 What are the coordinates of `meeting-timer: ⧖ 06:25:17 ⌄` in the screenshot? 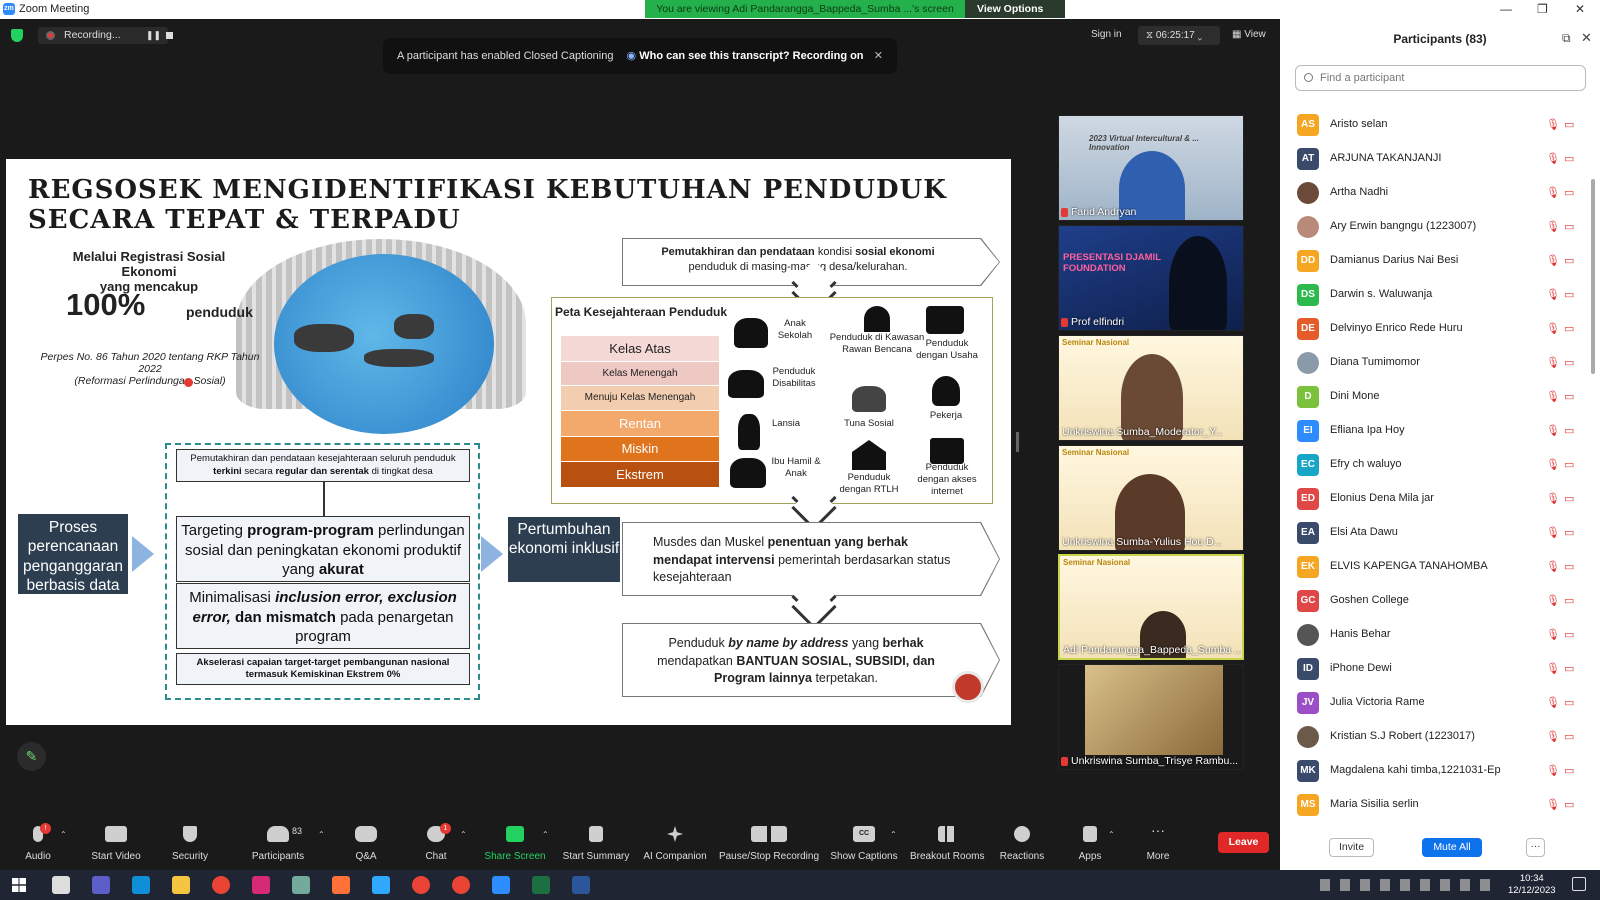 It's located at (1179, 35).